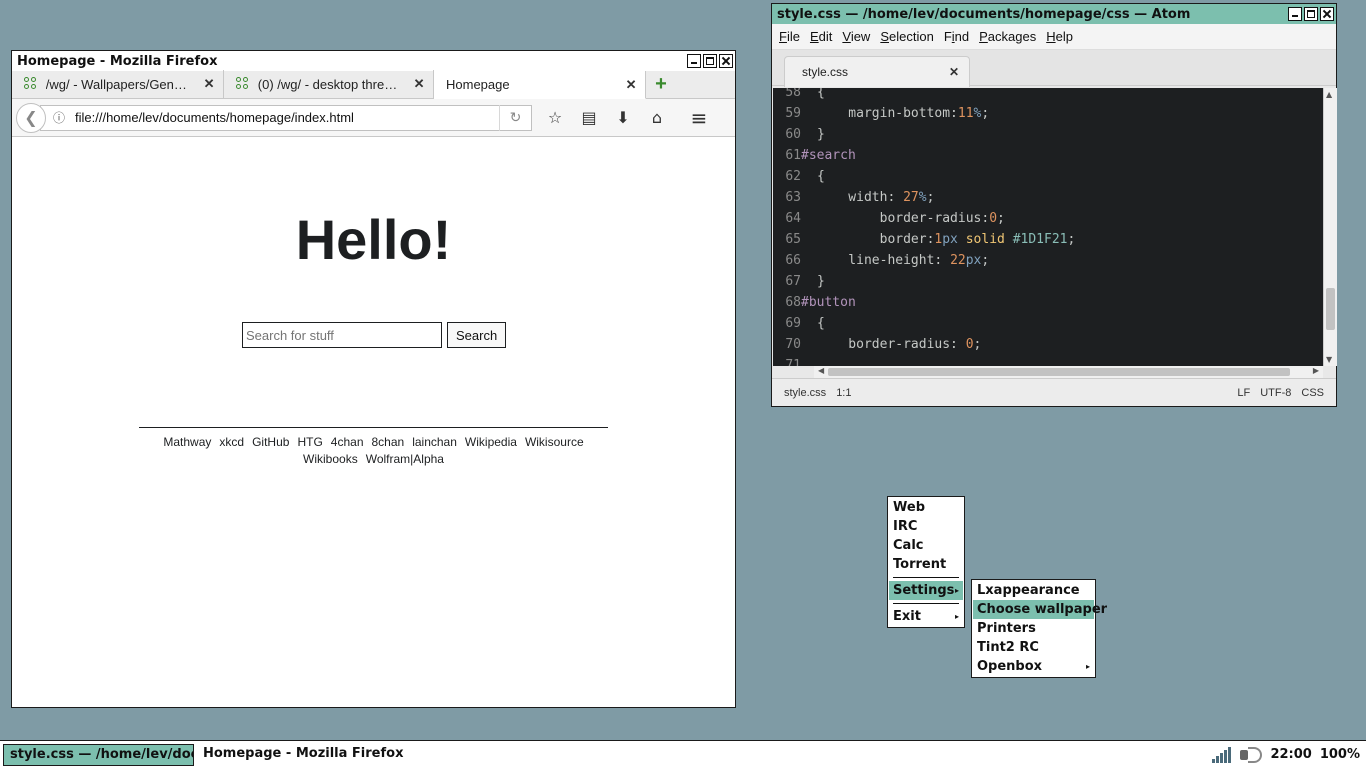 This screenshot has width=1366, height=768. Describe the element at coordinates (657, 118) in the screenshot. I see `home-icon: ⌂` at that location.